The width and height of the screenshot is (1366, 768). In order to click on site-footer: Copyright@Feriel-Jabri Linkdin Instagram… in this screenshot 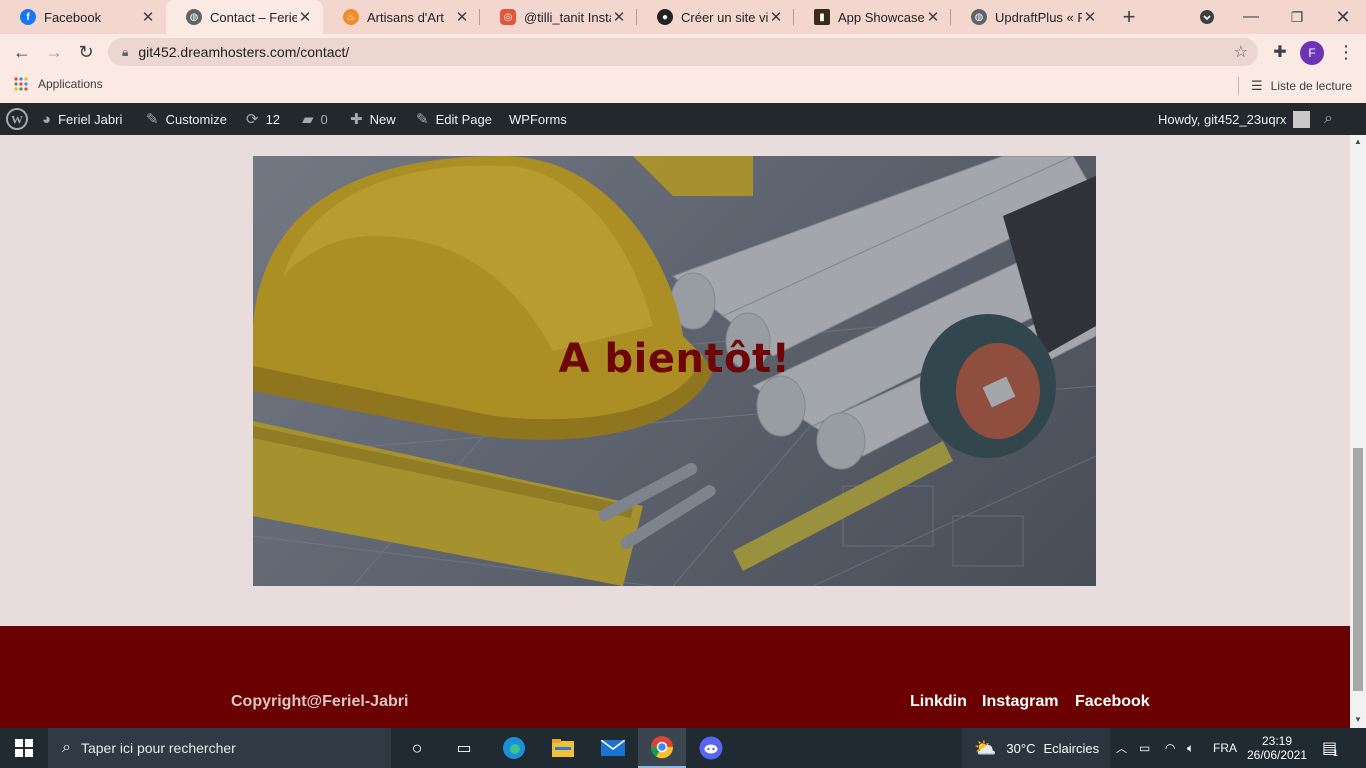, I will do `click(675, 677)`.